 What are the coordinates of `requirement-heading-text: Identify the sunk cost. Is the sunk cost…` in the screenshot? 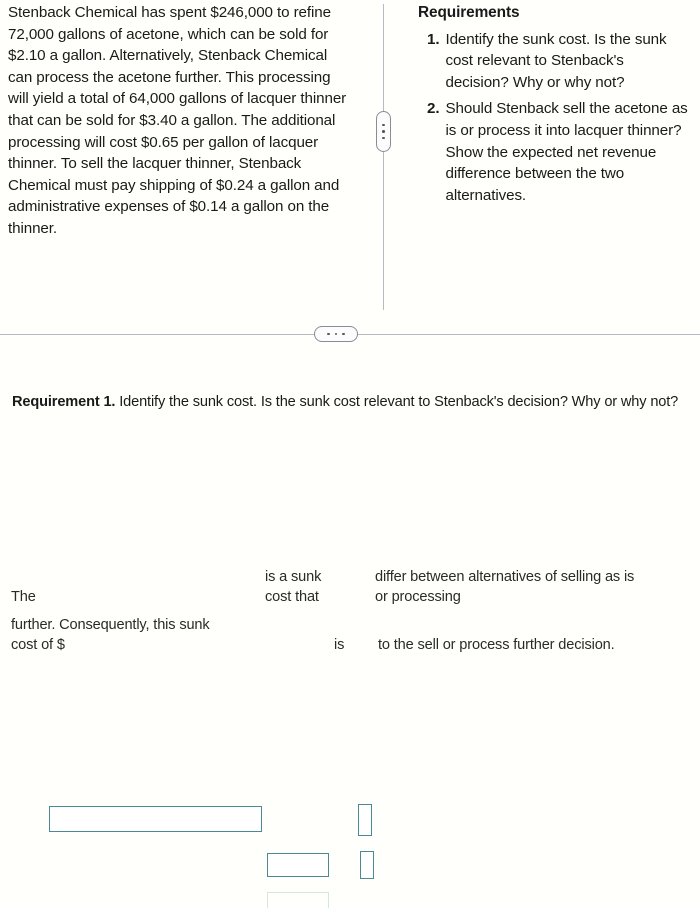 It's located at (397, 402).